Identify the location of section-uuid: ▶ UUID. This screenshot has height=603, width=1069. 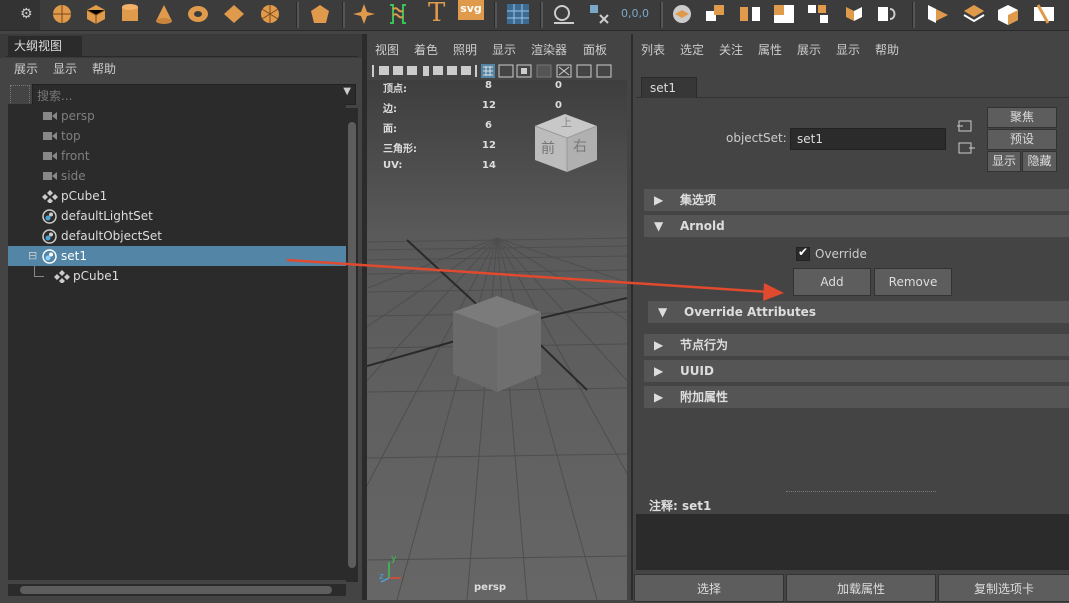
(856, 371).